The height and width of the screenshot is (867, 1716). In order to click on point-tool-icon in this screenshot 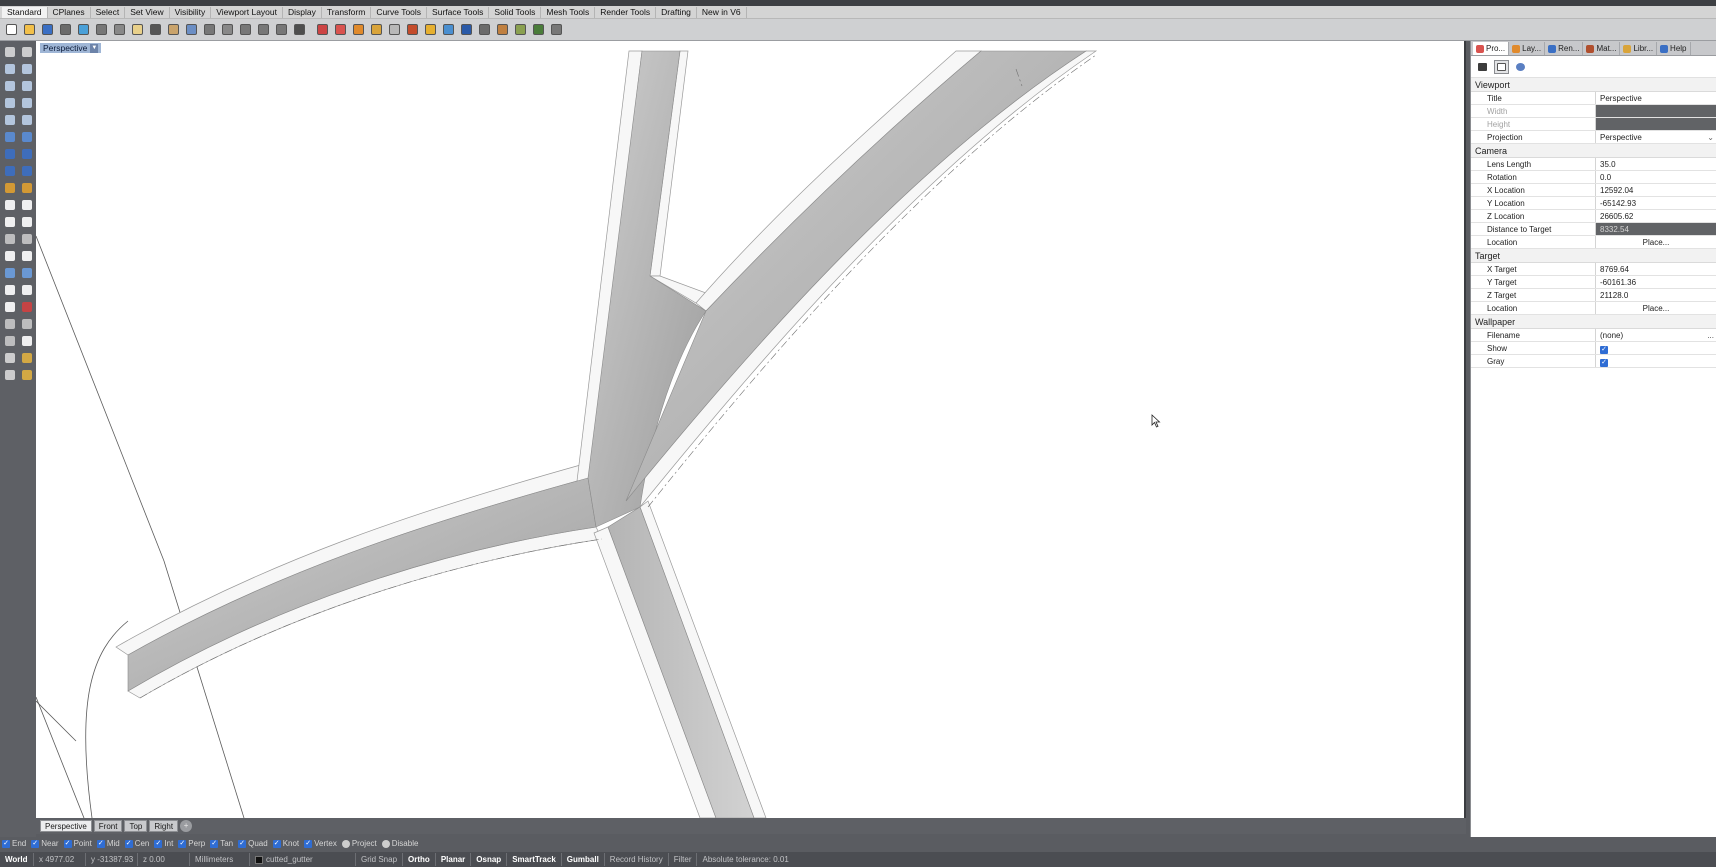, I will do `click(26, 51)`.